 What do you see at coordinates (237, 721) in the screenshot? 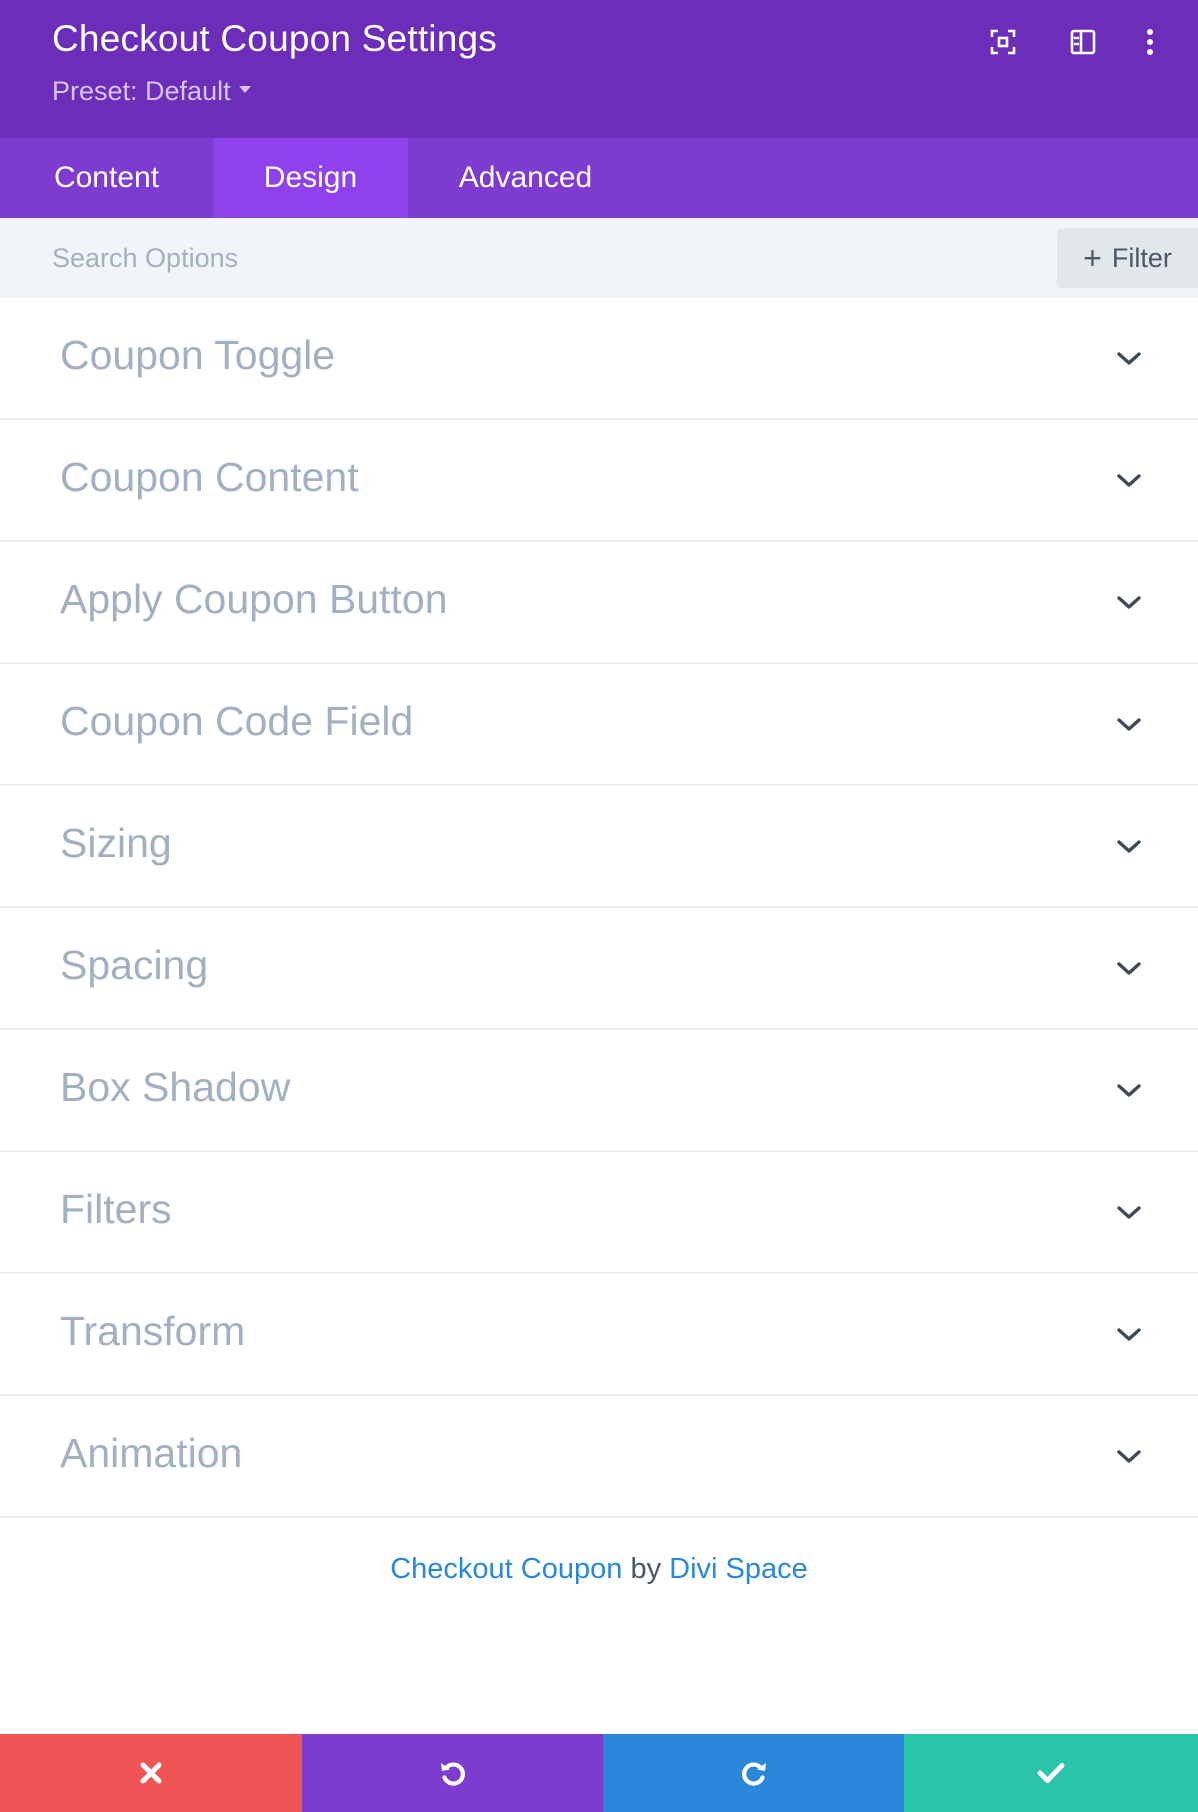
I see `toggle-label: Coupon Code Field` at bounding box center [237, 721].